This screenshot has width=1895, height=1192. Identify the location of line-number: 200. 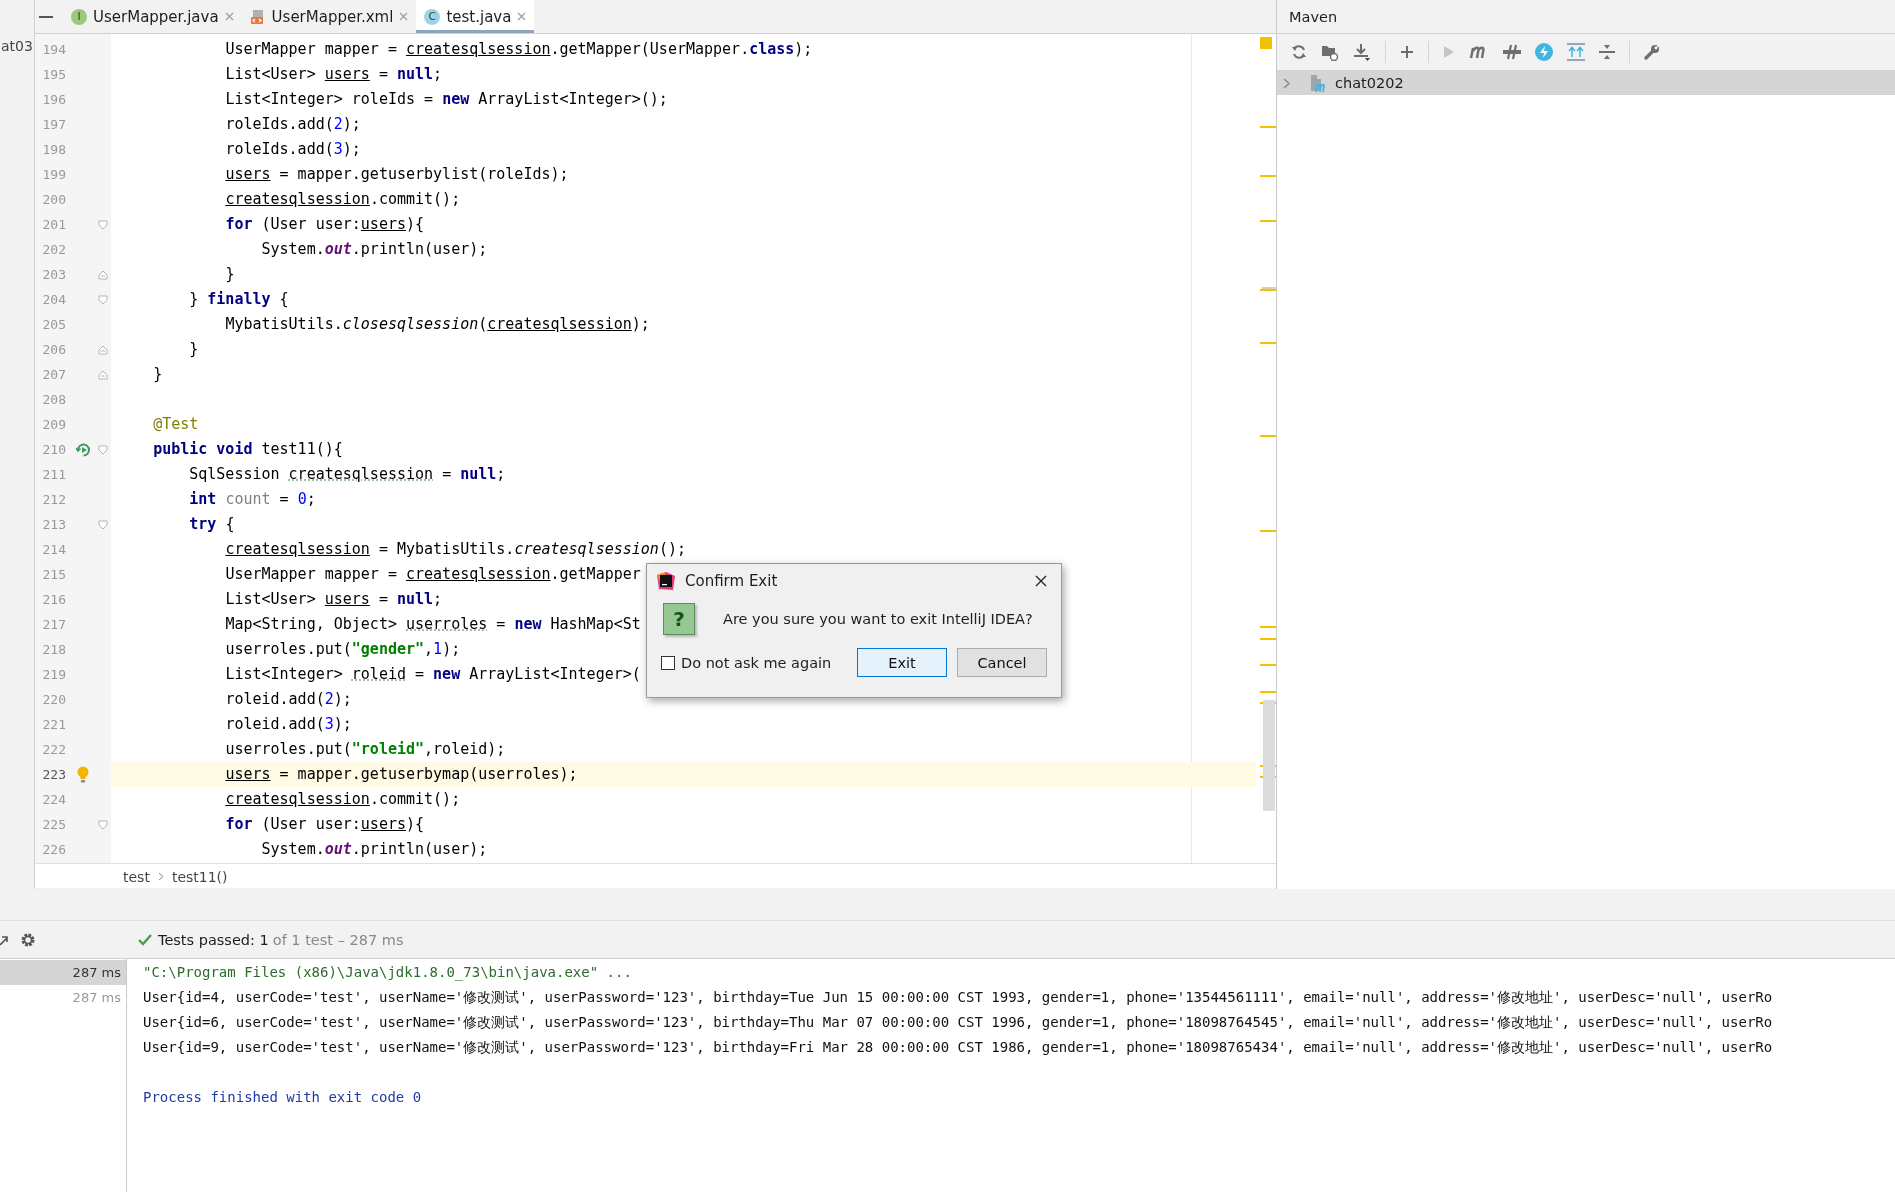
(54, 200).